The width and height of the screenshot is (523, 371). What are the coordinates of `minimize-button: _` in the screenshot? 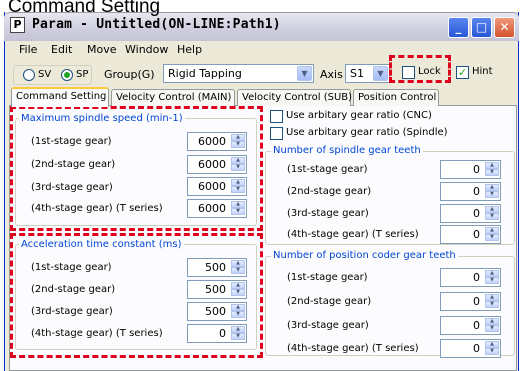 It's located at (458, 27).